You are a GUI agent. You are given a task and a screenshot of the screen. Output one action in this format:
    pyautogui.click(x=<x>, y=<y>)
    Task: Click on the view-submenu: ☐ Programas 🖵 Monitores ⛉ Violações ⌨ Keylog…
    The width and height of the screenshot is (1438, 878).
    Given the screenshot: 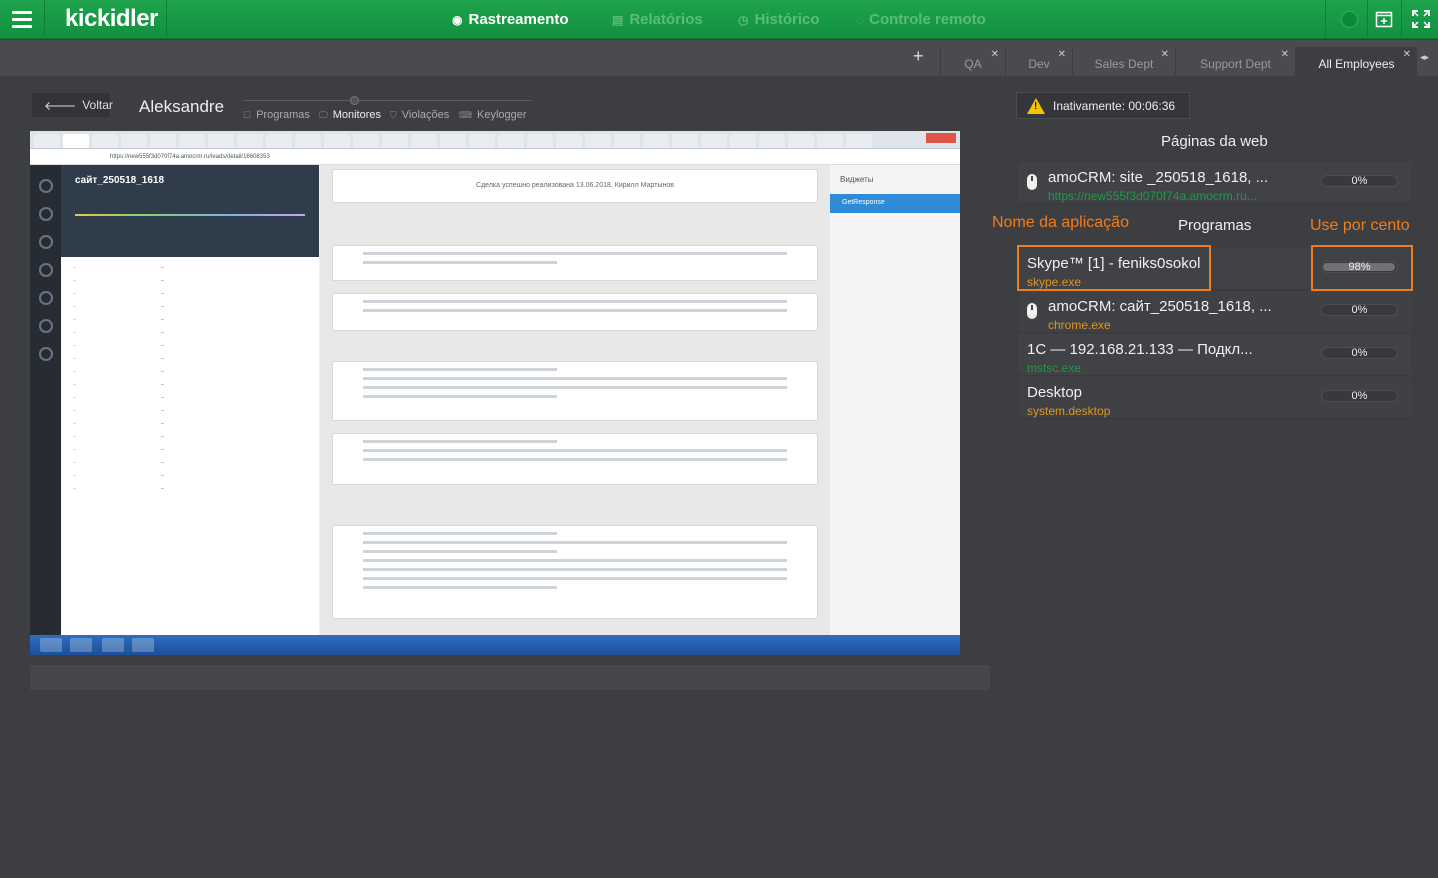 What is the action you would take?
    pyautogui.click(x=387, y=109)
    